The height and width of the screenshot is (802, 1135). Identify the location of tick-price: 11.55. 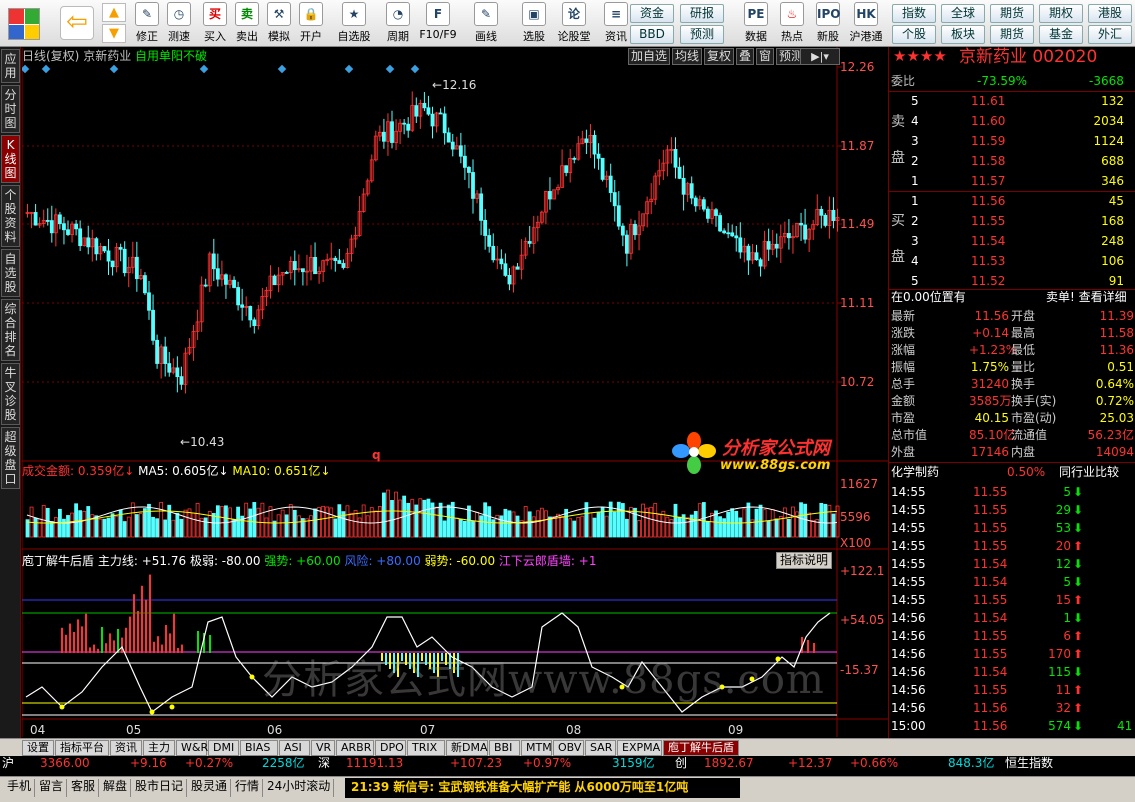
(990, 546).